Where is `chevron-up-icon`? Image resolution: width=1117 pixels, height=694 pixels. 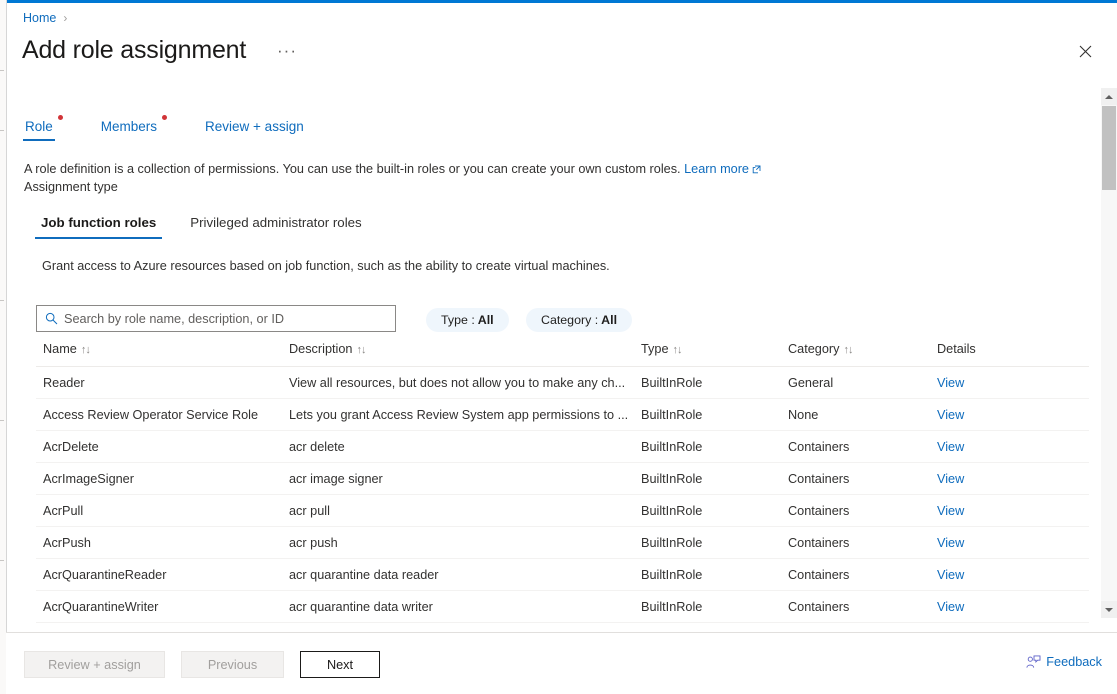 chevron-up-icon is located at coordinates (1109, 96).